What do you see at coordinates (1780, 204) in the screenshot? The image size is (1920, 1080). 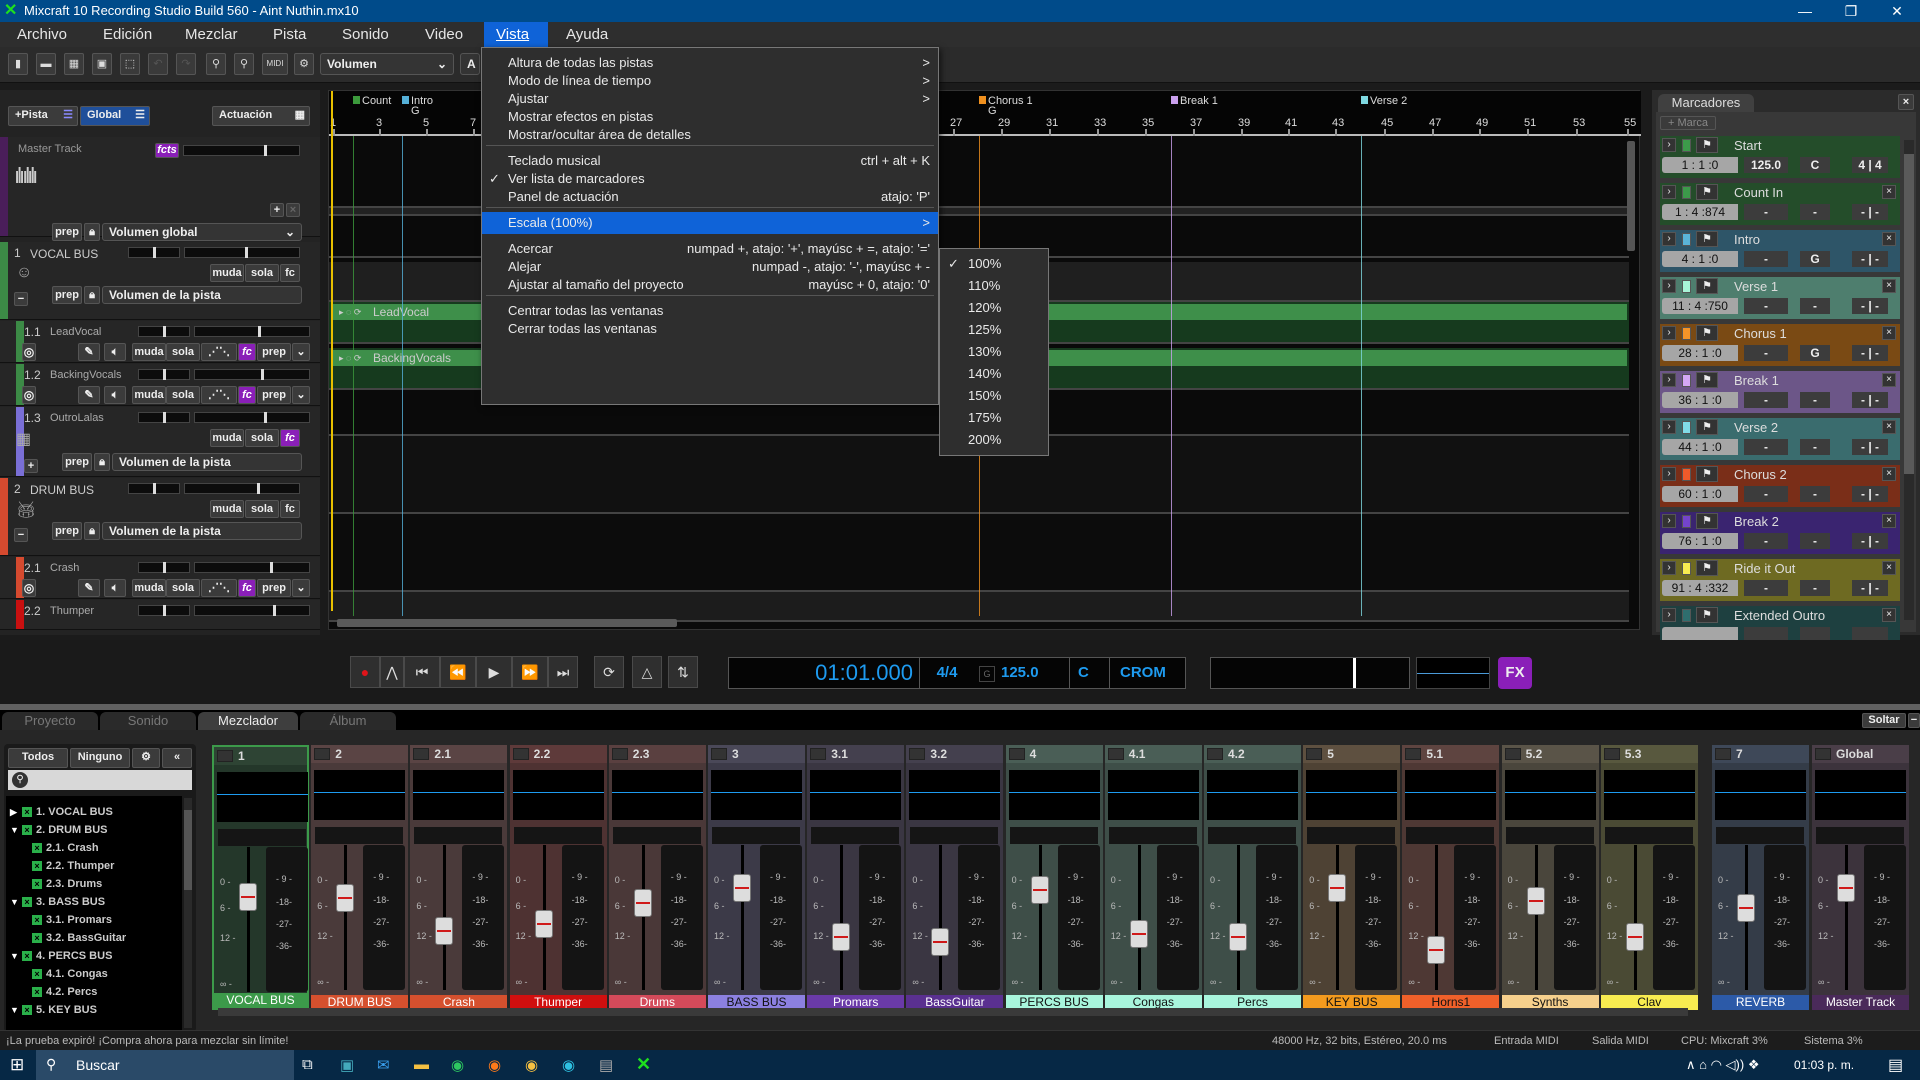 I see `marker-row: › ⚑ Count In × 1 : 4 :874- - - | -` at bounding box center [1780, 204].